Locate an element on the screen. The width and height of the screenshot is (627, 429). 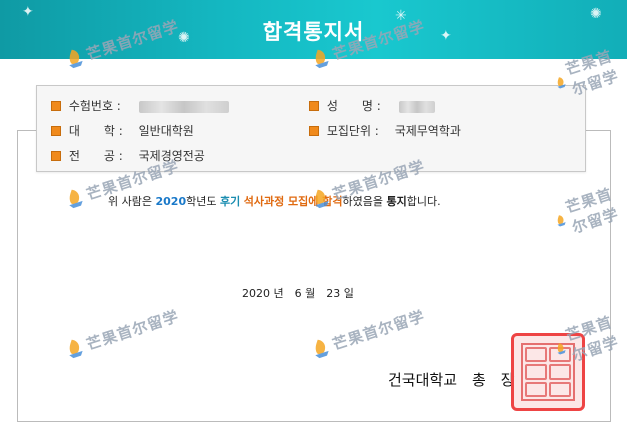
major-label: 전 공 : is located at coordinates (95, 156).